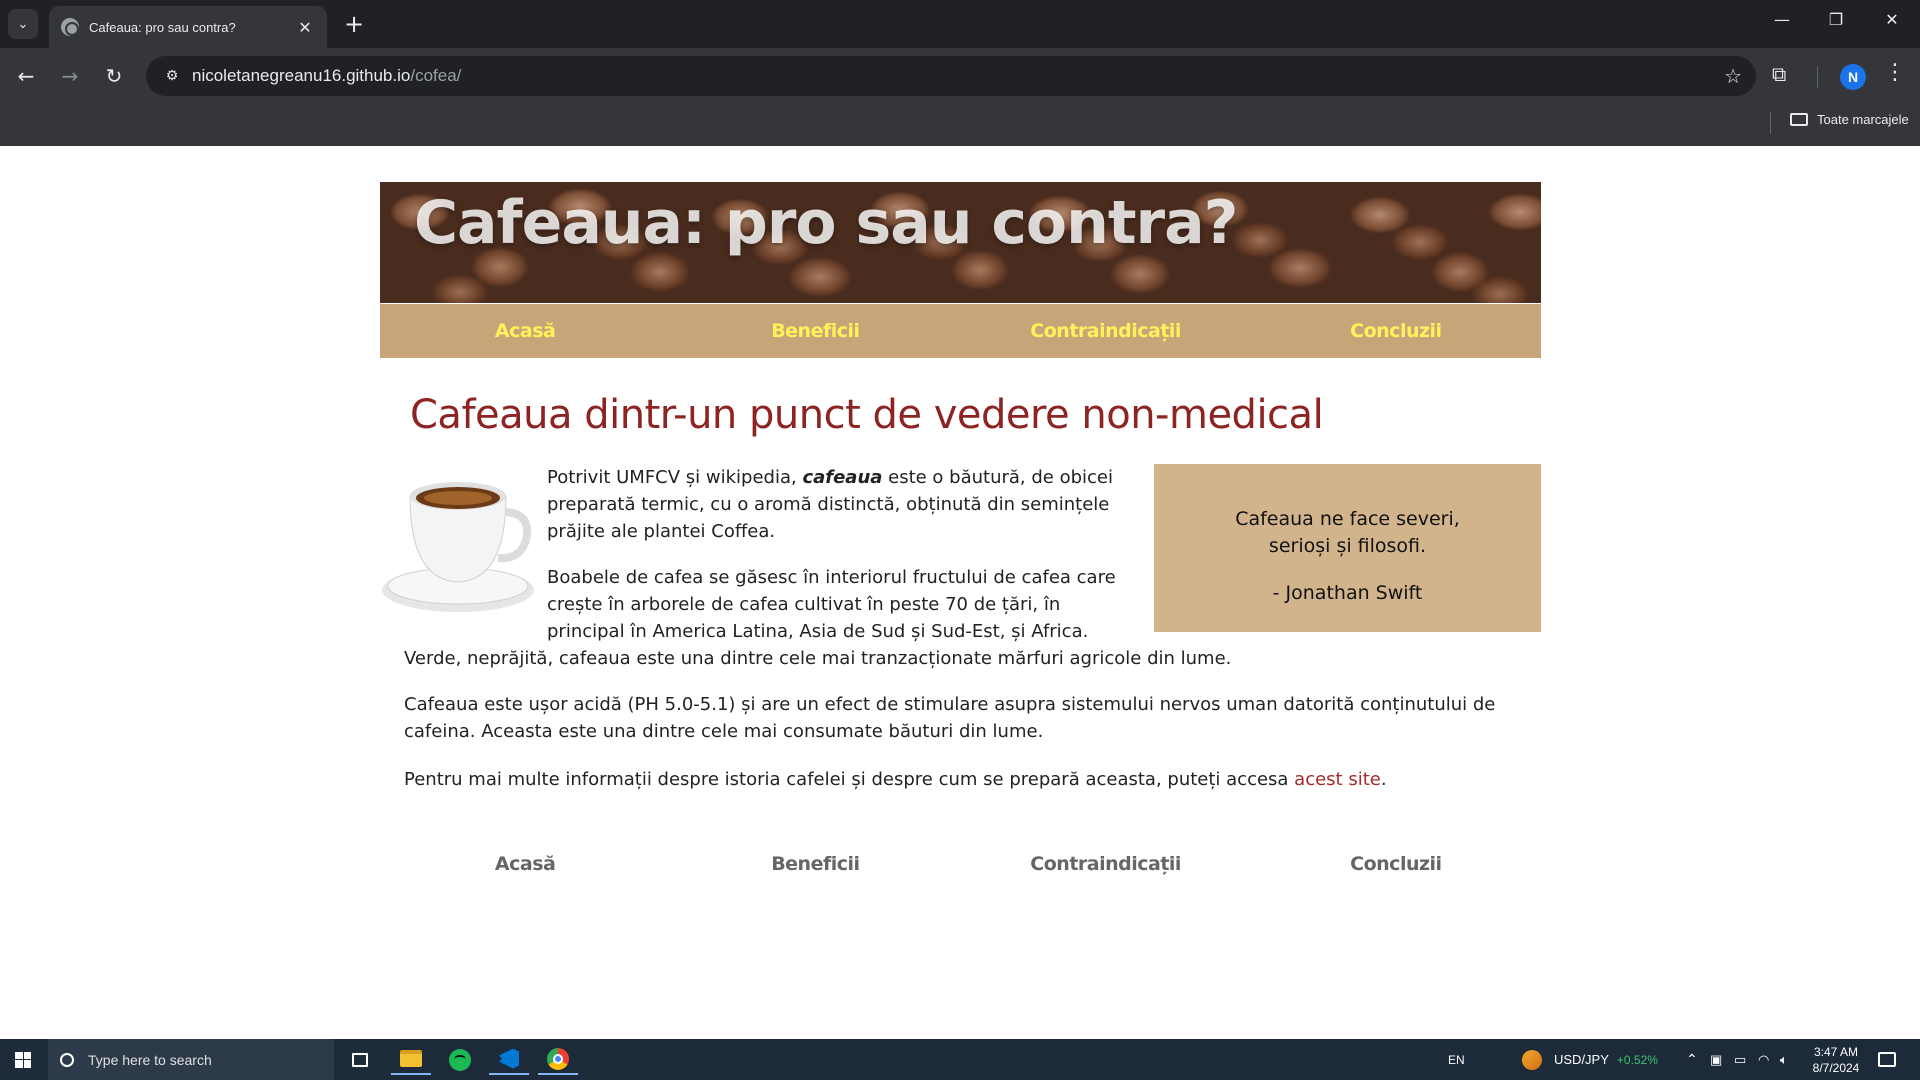 Image resolution: width=1920 pixels, height=1080 pixels. I want to click on nav-link-concluzii: Concluzii, so click(1396, 331).